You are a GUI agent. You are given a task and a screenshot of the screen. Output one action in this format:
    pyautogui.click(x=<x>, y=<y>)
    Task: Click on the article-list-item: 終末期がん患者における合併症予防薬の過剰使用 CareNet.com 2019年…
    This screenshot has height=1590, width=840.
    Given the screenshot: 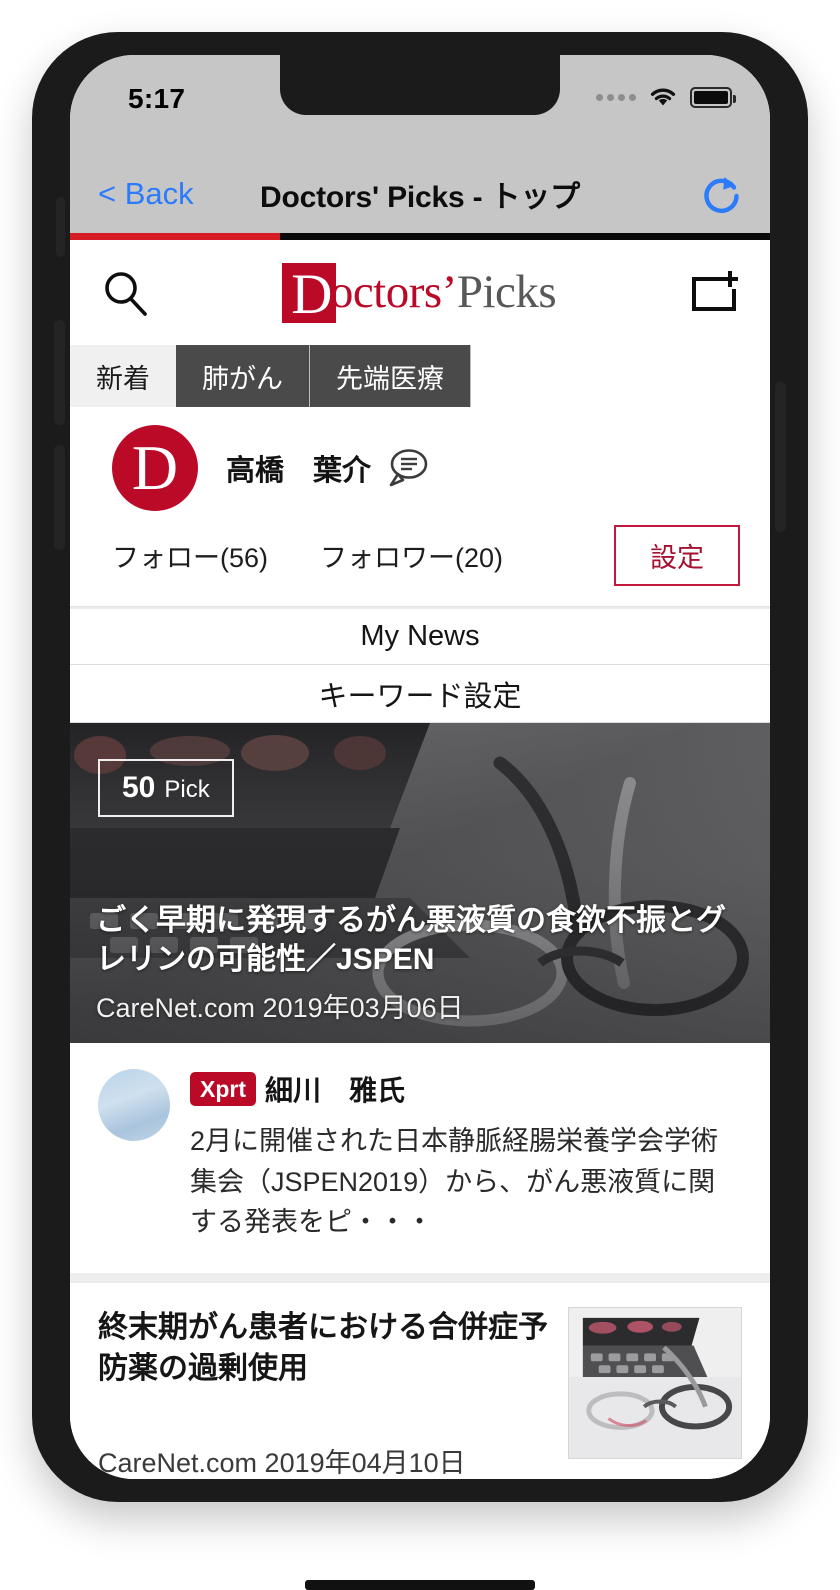 What is the action you would take?
    pyautogui.click(x=420, y=1380)
    